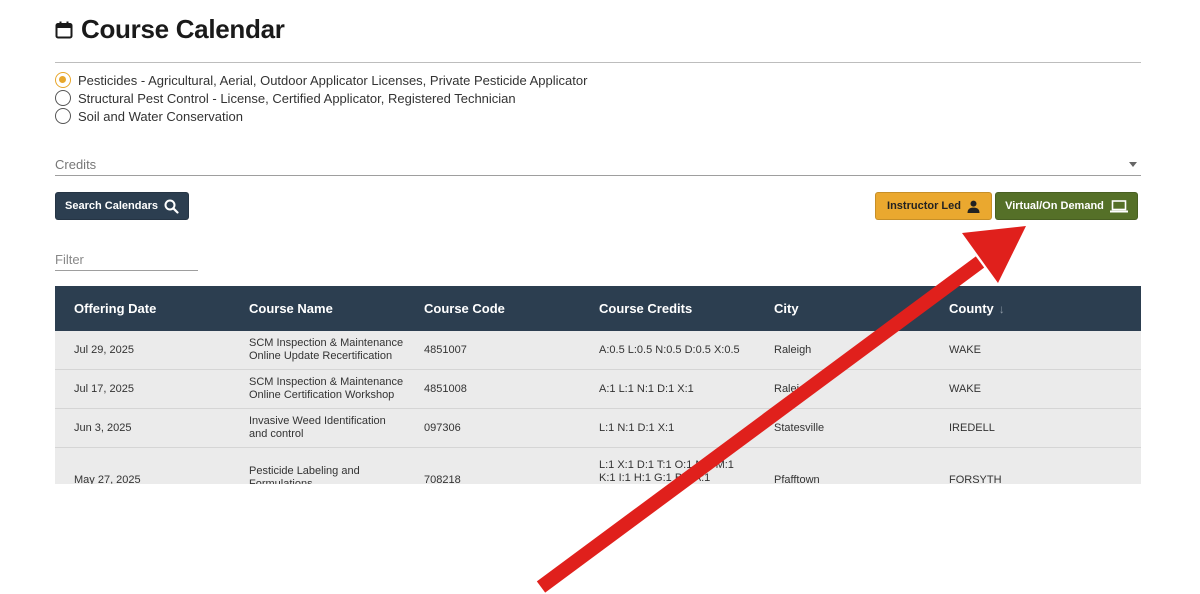 This screenshot has height=594, width=1200. What do you see at coordinates (126, 260) in the screenshot?
I see `filter-input` at bounding box center [126, 260].